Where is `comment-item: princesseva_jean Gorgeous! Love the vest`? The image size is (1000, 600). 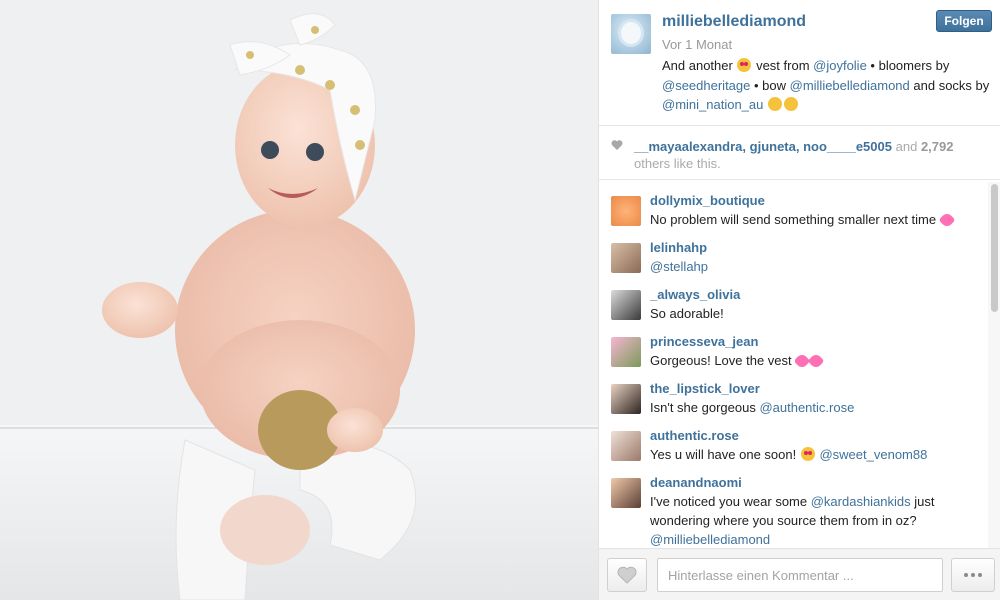
comment-item: princesseva_jean Gorgeous! Love the vest is located at coordinates (799, 346).